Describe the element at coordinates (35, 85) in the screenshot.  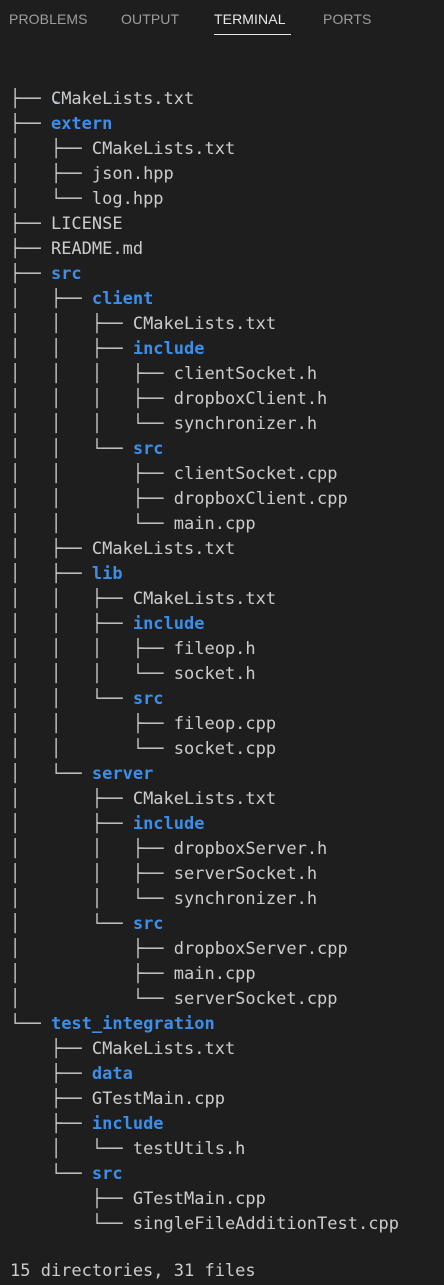
I see `tree-root-line: .` at that location.